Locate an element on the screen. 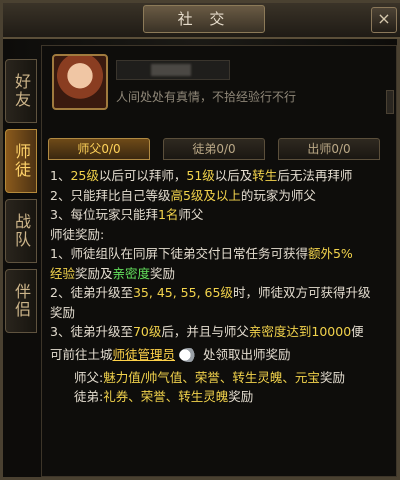 This screenshot has width=400, height=480. apprentice-rewards: 徒弟:礼券、荣誉、转生灵魄奖励 is located at coordinates (220, 397).